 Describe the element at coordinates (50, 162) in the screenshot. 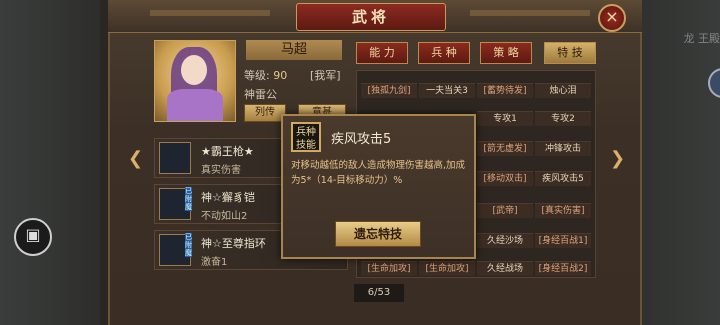

I see `background-left` at that location.